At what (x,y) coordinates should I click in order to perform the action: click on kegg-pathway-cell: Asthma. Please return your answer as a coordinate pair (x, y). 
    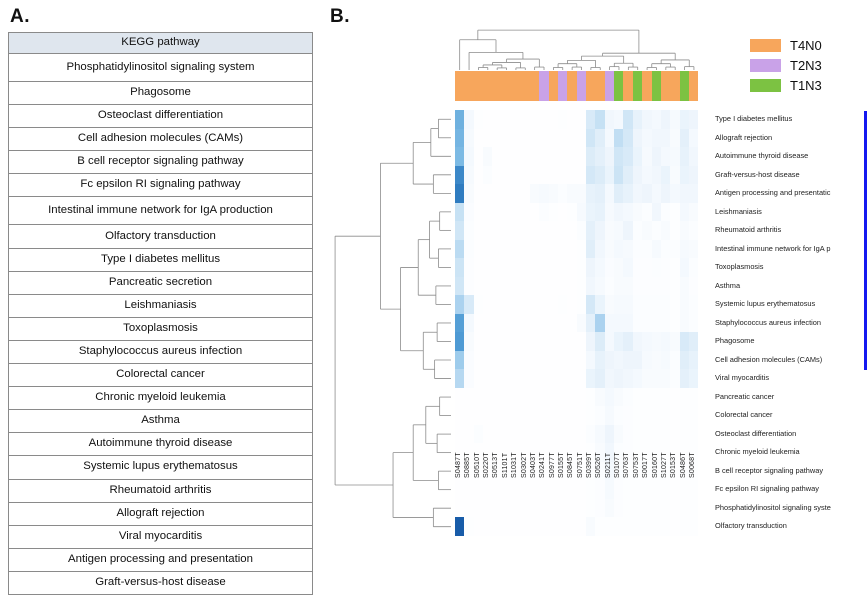
    Looking at the image, I should click on (160, 421).